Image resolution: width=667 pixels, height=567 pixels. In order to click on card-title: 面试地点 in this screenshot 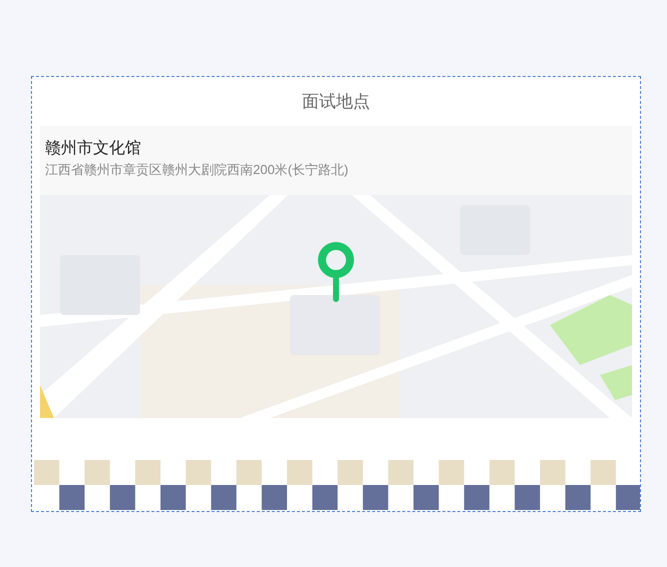, I will do `click(336, 101)`.